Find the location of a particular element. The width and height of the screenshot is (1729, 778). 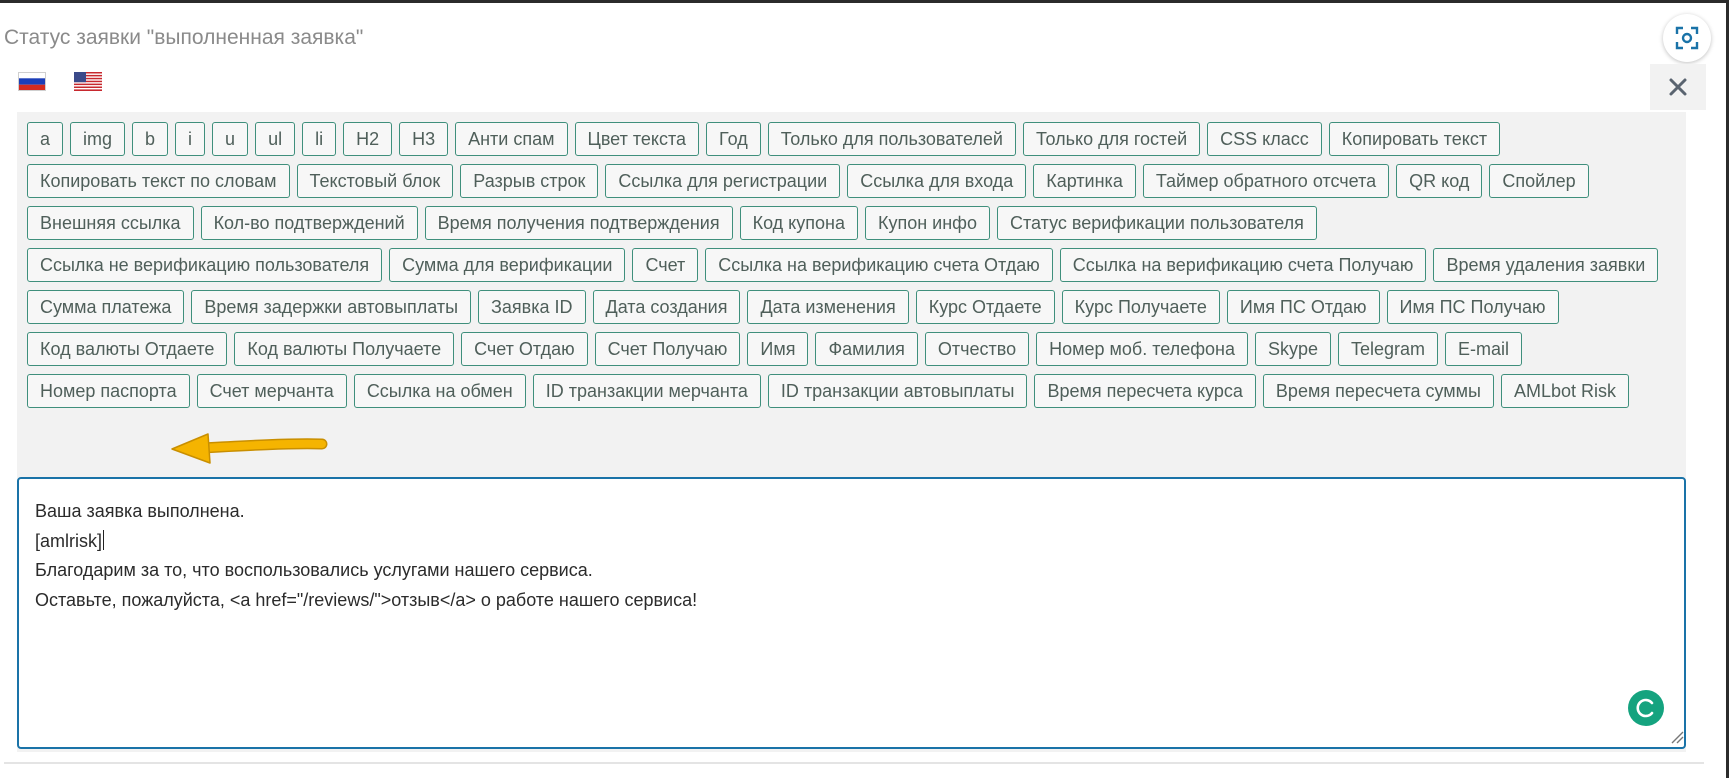

lang-tab-ru is located at coordinates (32, 81).